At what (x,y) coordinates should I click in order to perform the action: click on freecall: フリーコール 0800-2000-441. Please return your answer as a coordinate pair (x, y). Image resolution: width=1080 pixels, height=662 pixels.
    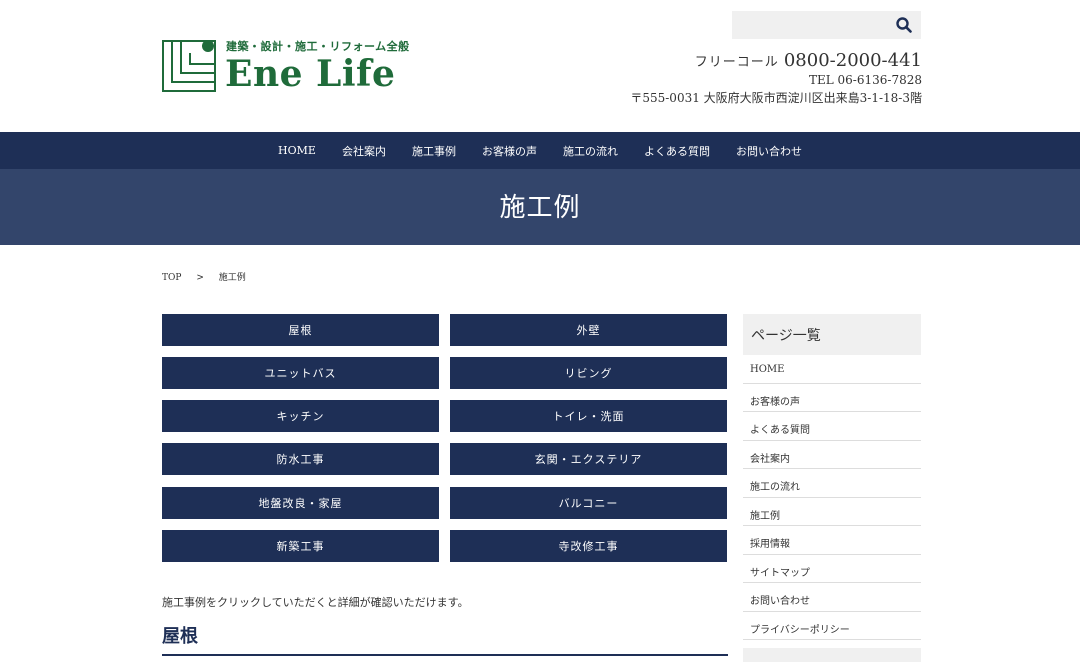
    Looking at the image, I should click on (776, 60).